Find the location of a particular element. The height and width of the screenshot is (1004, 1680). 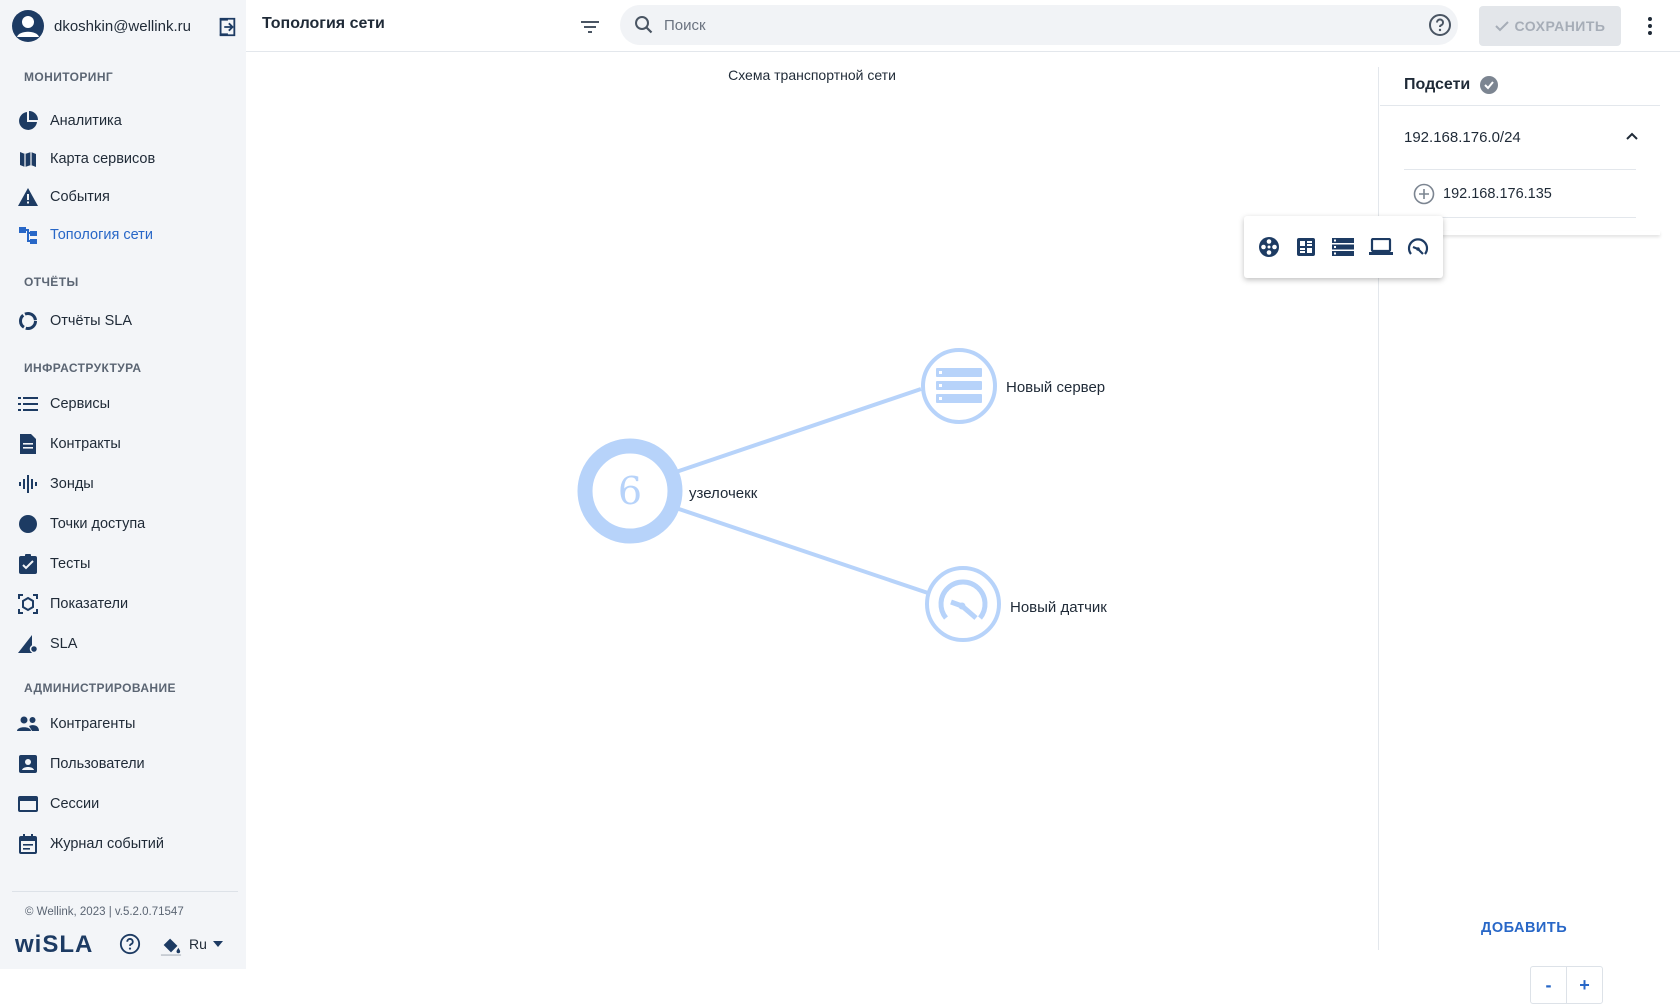

sidebar-item-analytics: Аналитика is located at coordinates (123, 121).